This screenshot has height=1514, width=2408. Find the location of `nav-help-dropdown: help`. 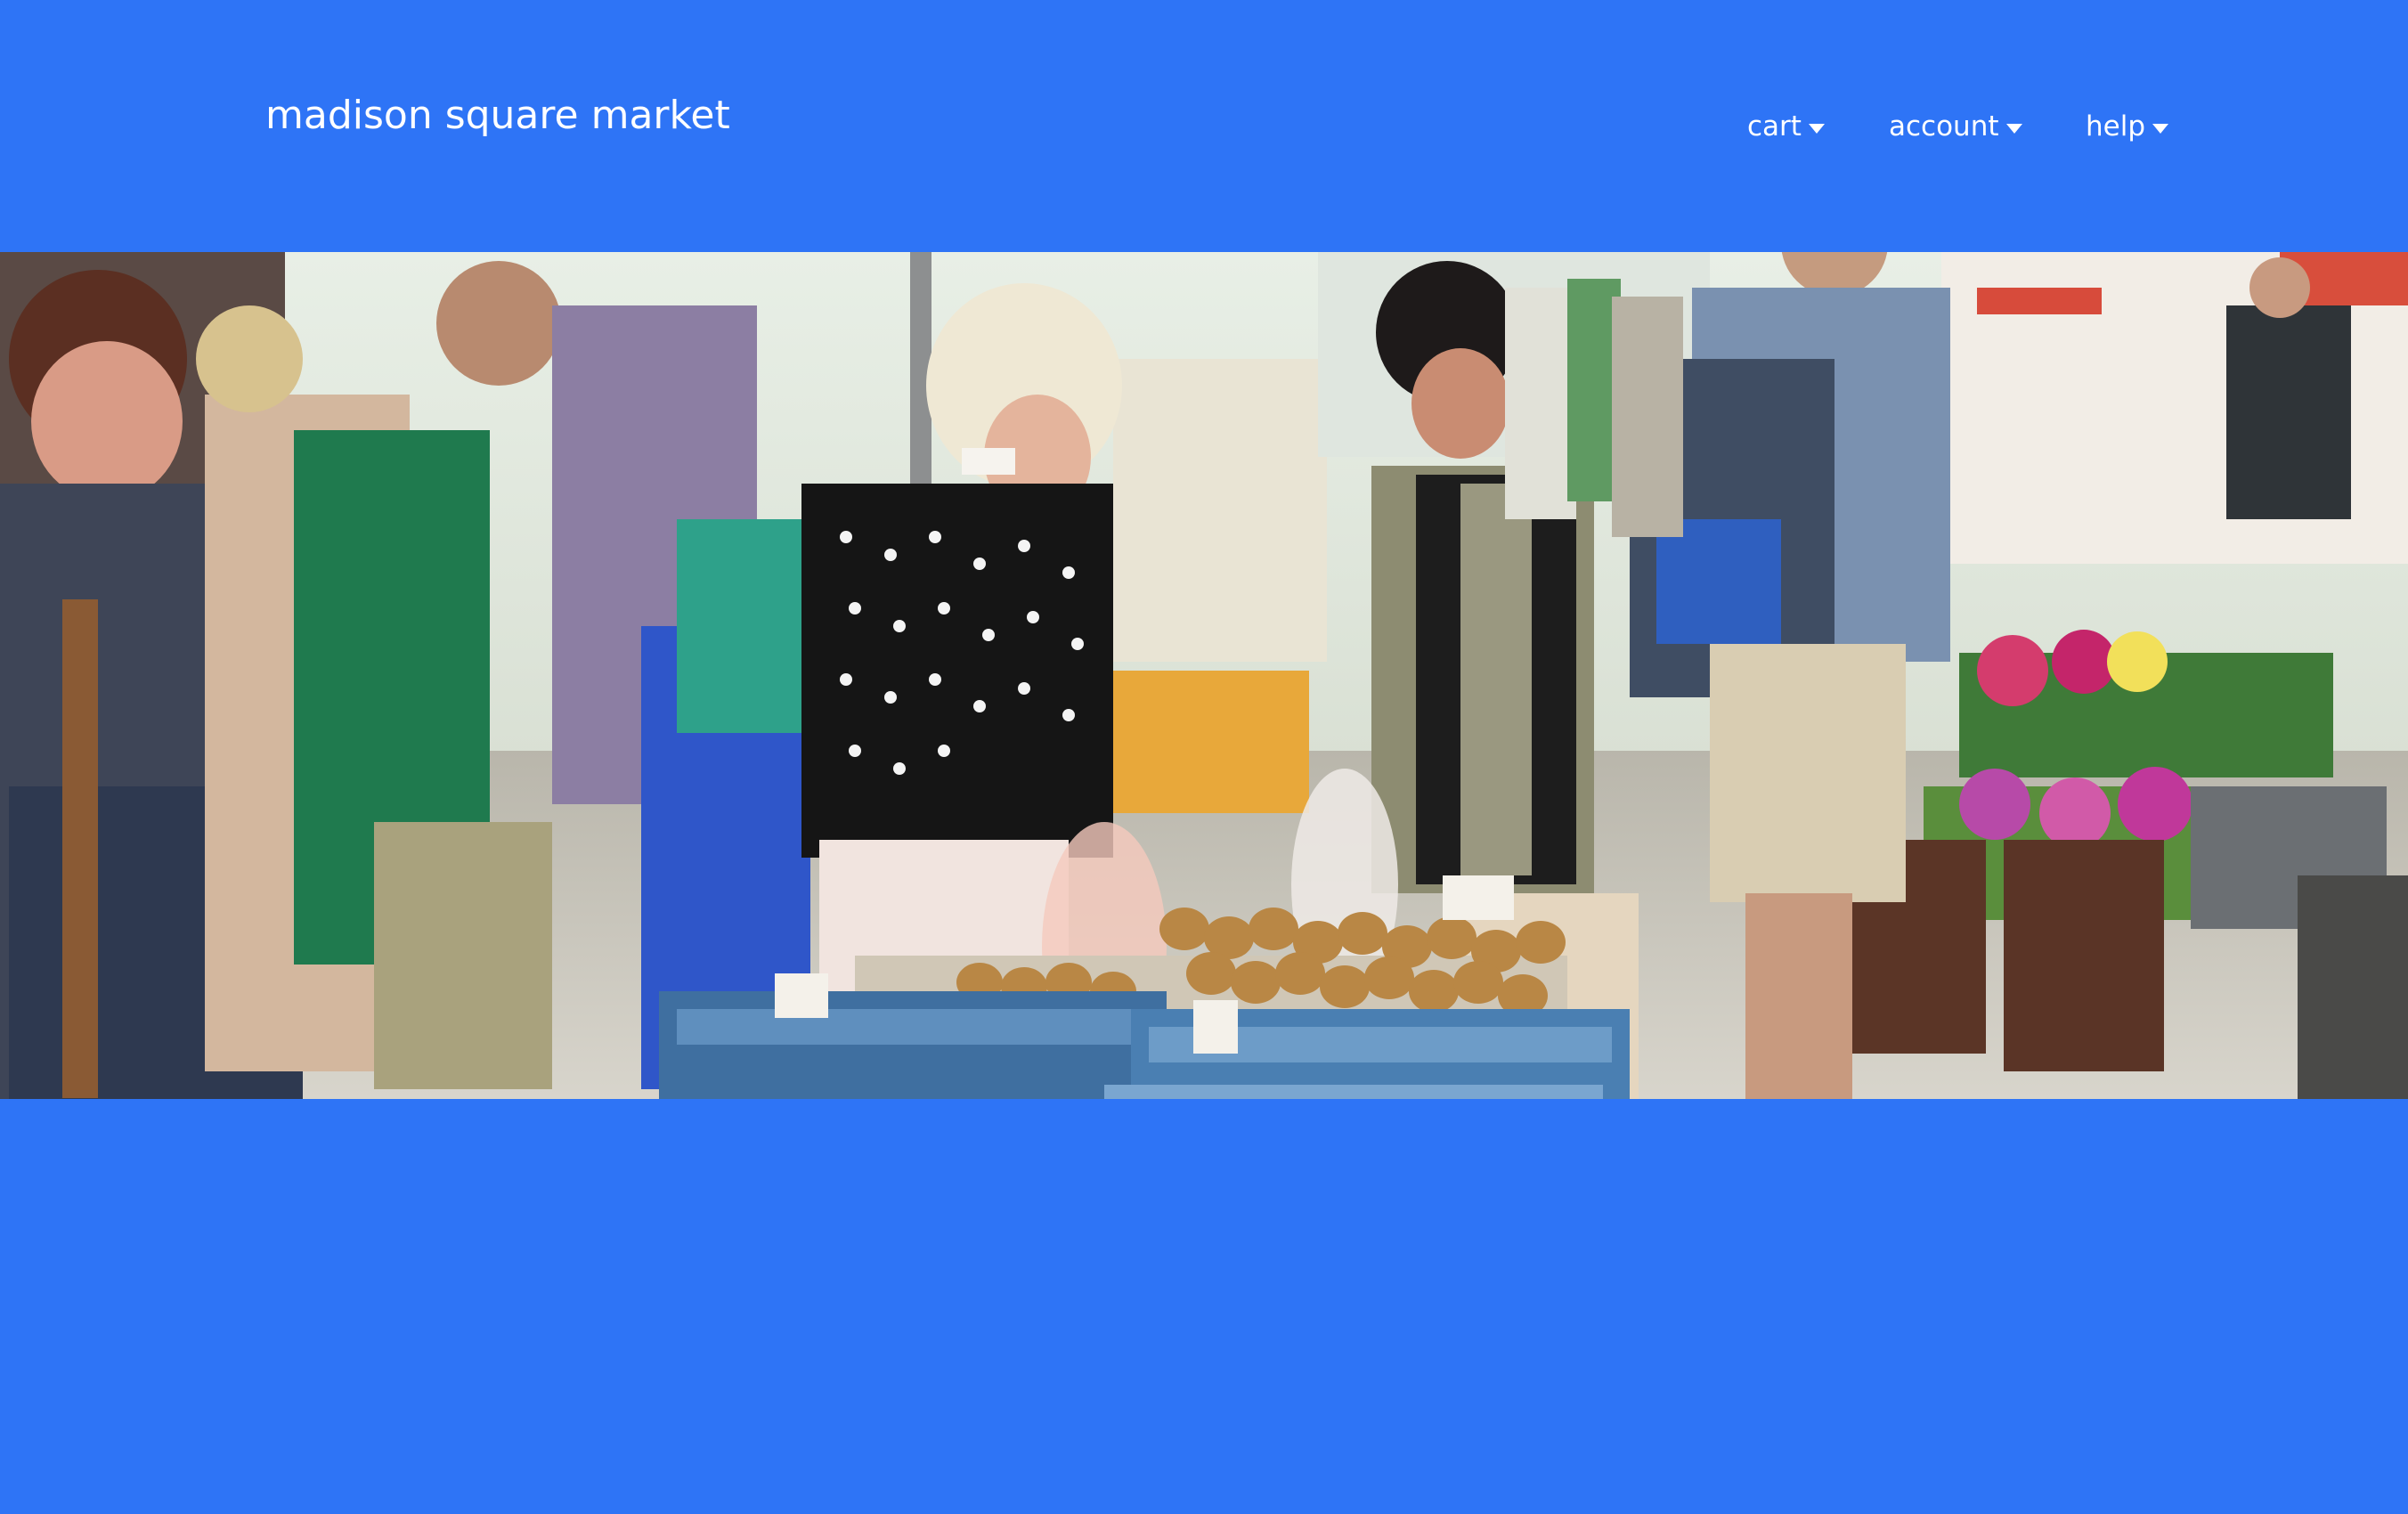

nav-help-dropdown: help is located at coordinates (2127, 126).